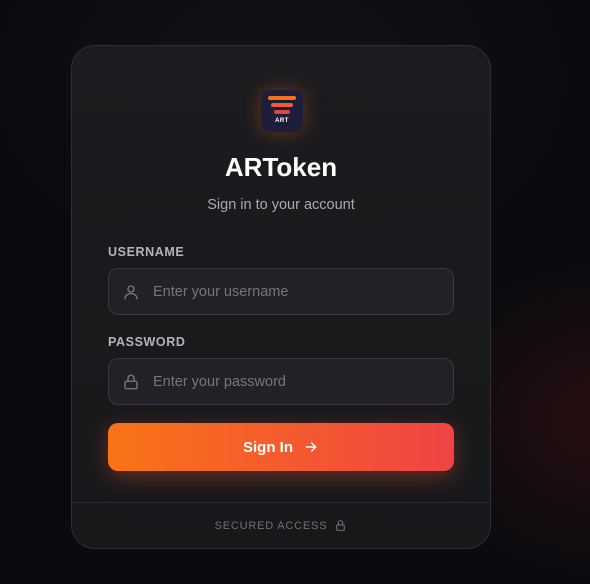  I want to click on username-field, so click(281, 291).